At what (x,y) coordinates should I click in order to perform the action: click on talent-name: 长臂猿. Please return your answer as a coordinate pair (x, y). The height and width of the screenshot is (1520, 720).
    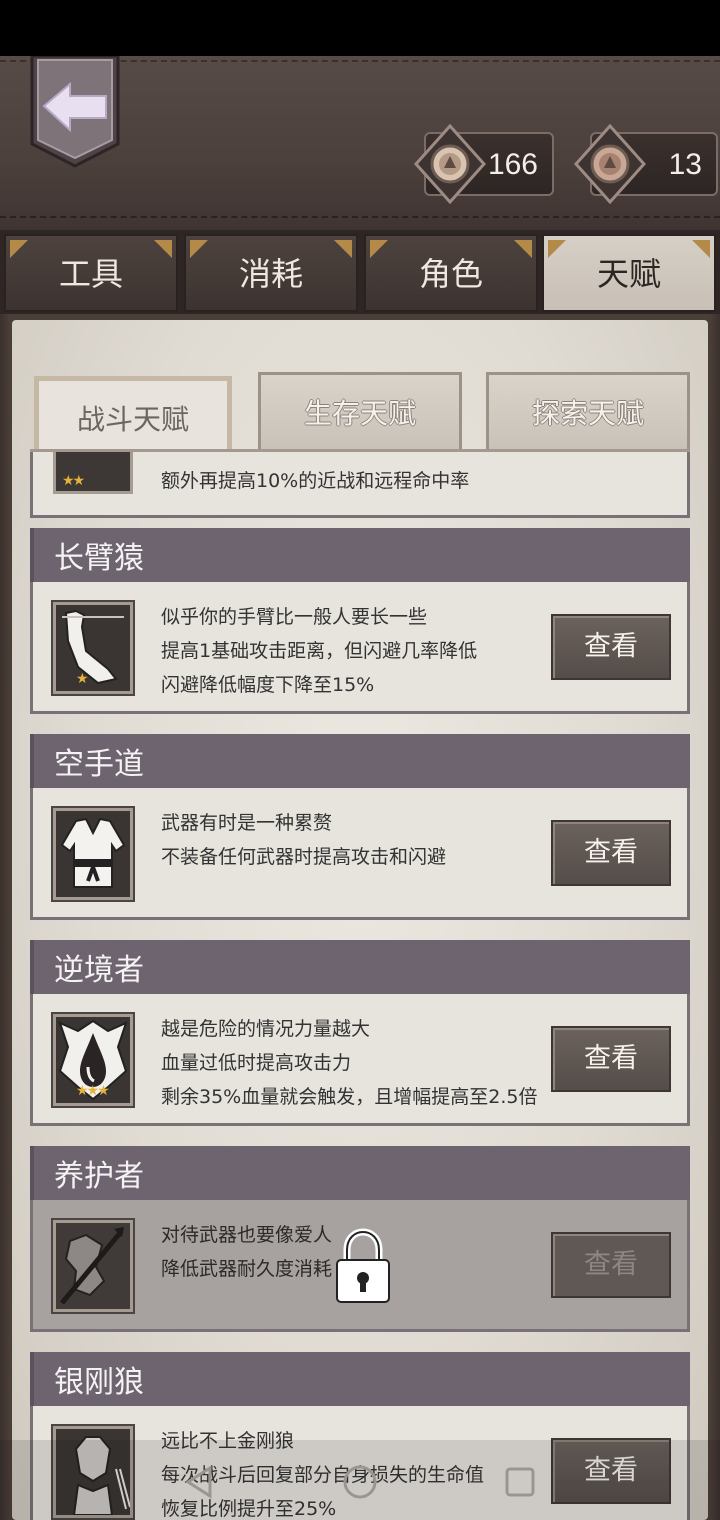
    Looking at the image, I should click on (99, 558).